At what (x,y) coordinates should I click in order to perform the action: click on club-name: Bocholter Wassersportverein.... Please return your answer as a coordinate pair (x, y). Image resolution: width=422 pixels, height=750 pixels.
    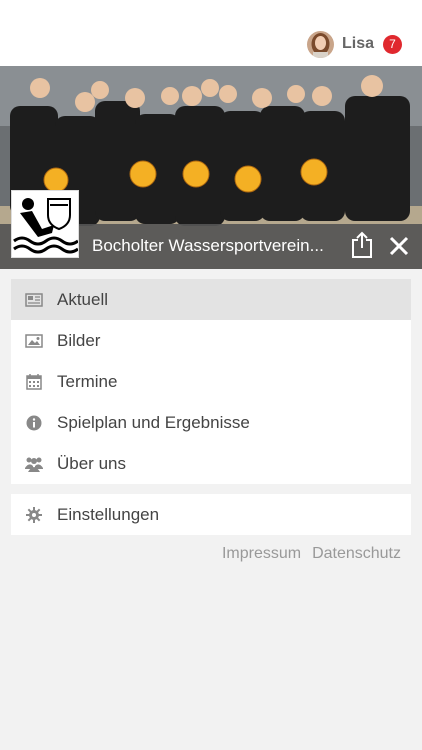
    Looking at the image, I should click on (208, 245).